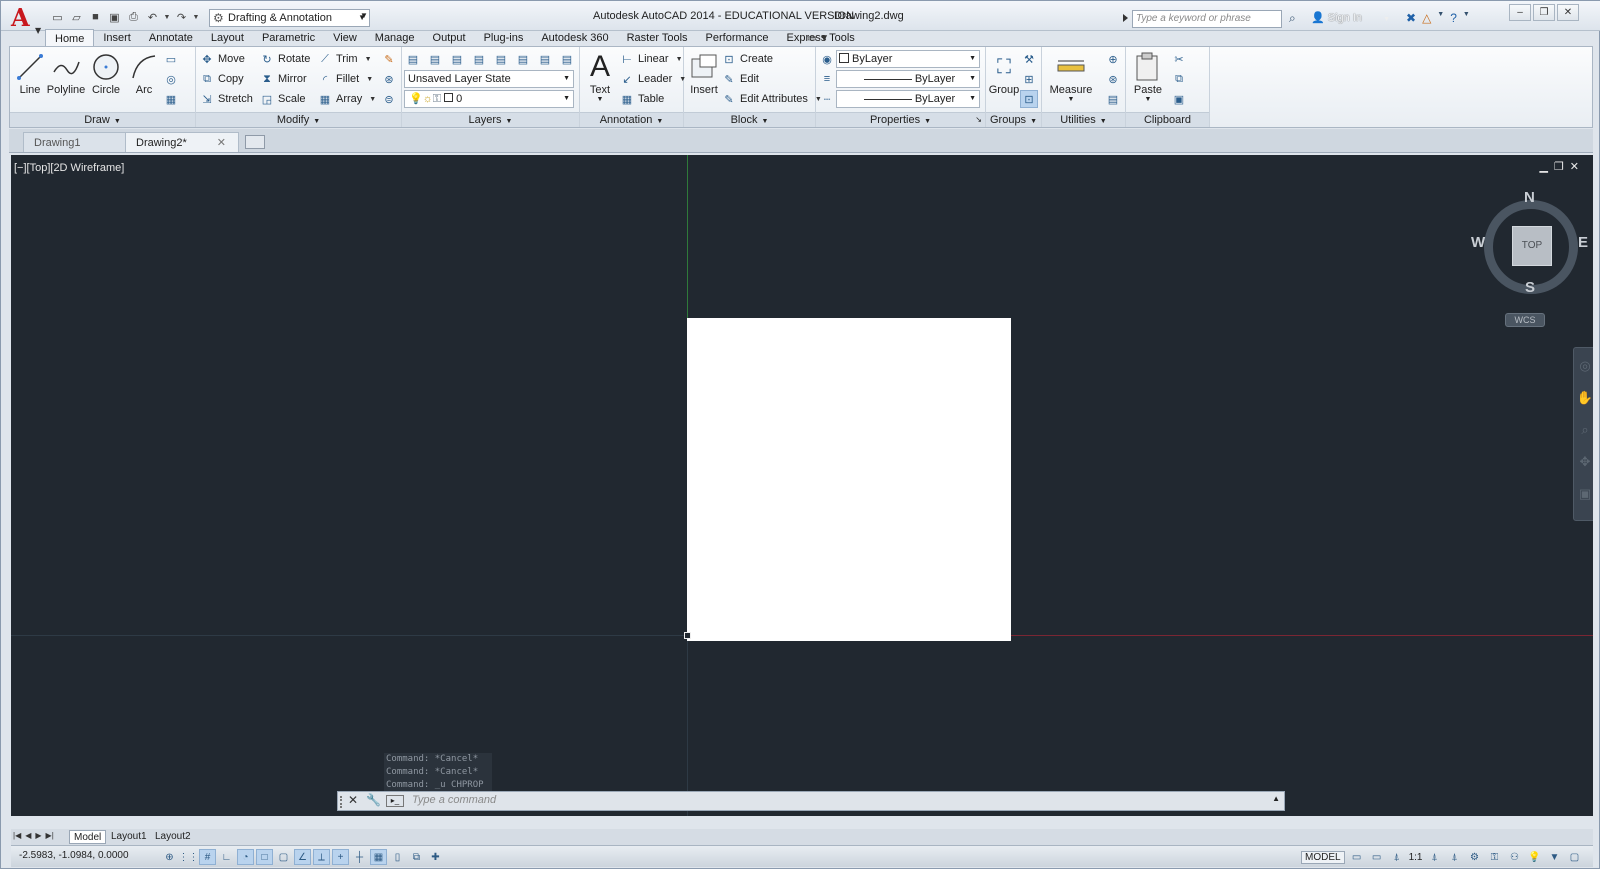 This screenshot has height=869, width=1600. What do you see at coordinates (1071, 76) in the screenshot?
I see `measure-button: Measure ▼` at bounding box center [1071, 76].